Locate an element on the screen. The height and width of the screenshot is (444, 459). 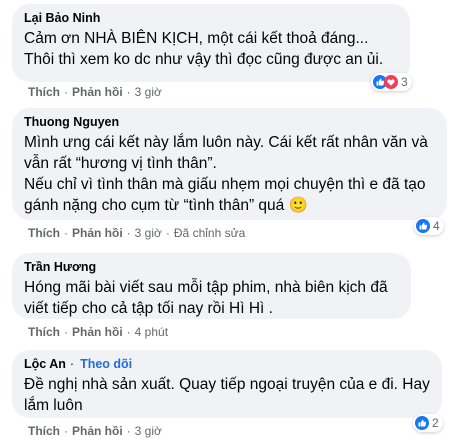
reaction-summary: 3 is located at coordinates (391, 82).